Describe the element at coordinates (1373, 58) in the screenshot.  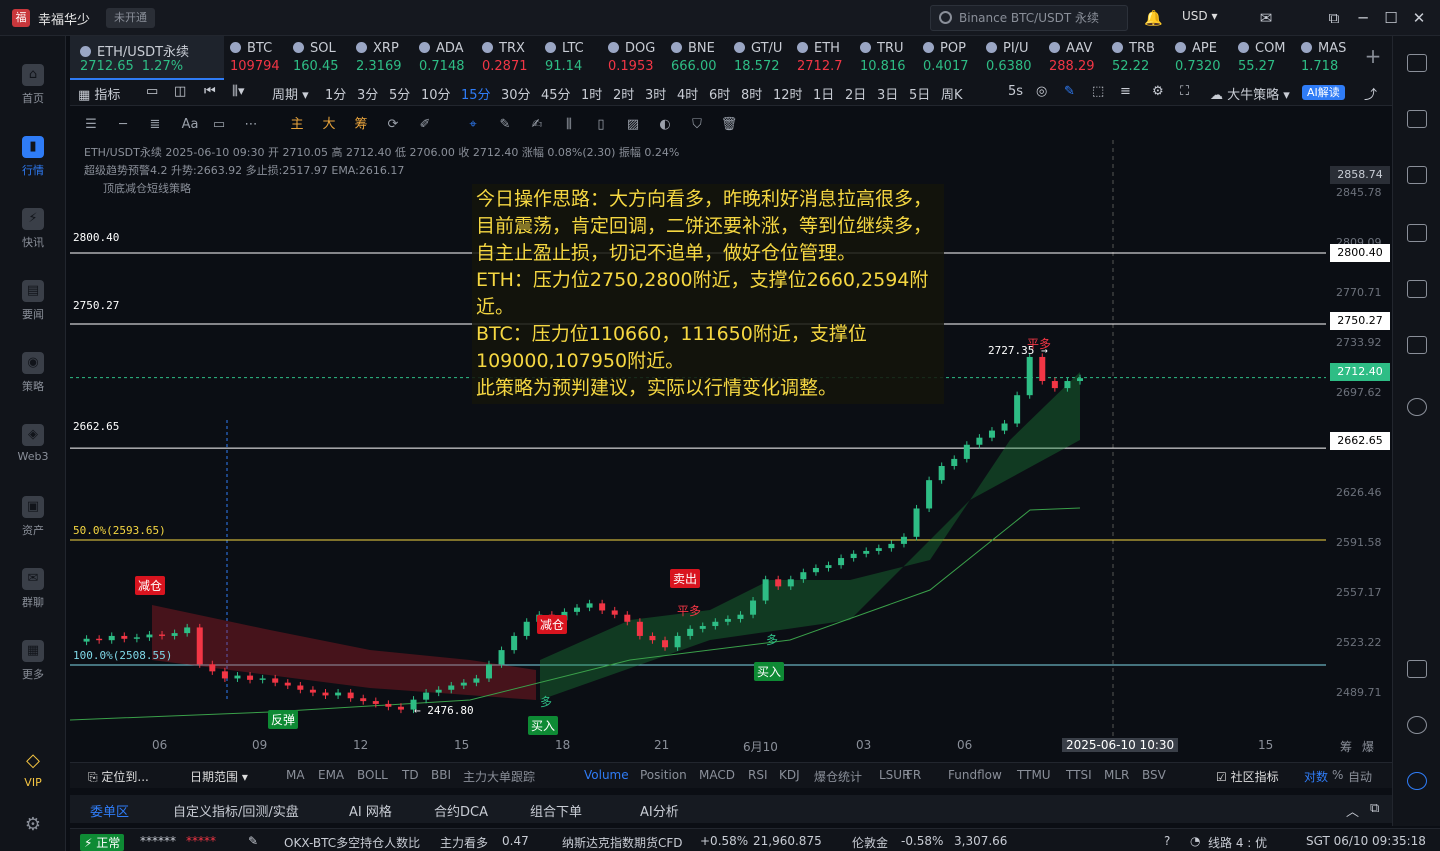
I see `add-ticker-icon: +` at that location.